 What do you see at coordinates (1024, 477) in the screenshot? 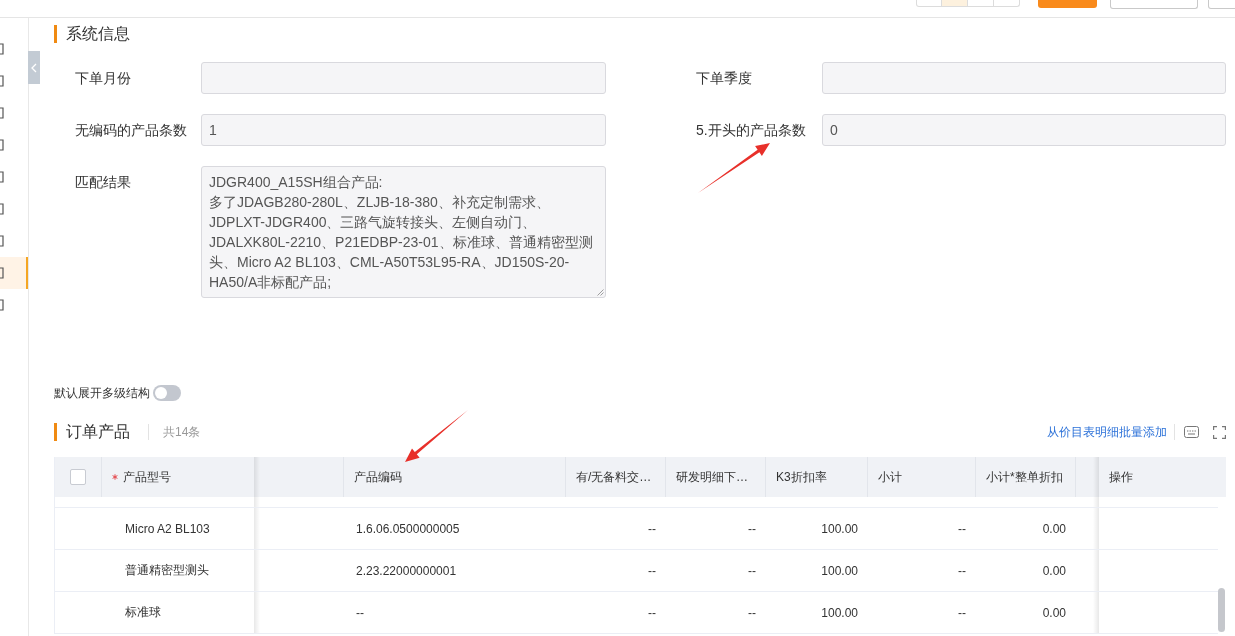
I see `column-header: 小计*整单折扣` at bounding box center [1024, 477].